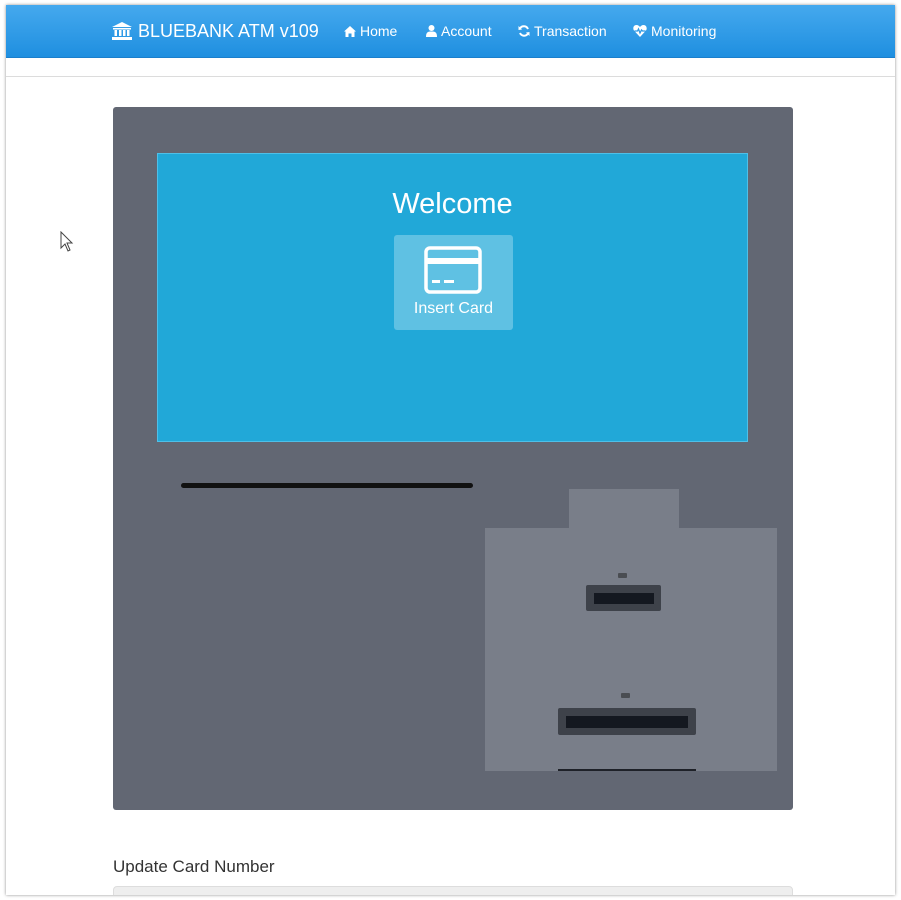 The width and height of the screenshot is (901, 900). I want to click on insert-card-label: Insert Card, so click(453, 308).